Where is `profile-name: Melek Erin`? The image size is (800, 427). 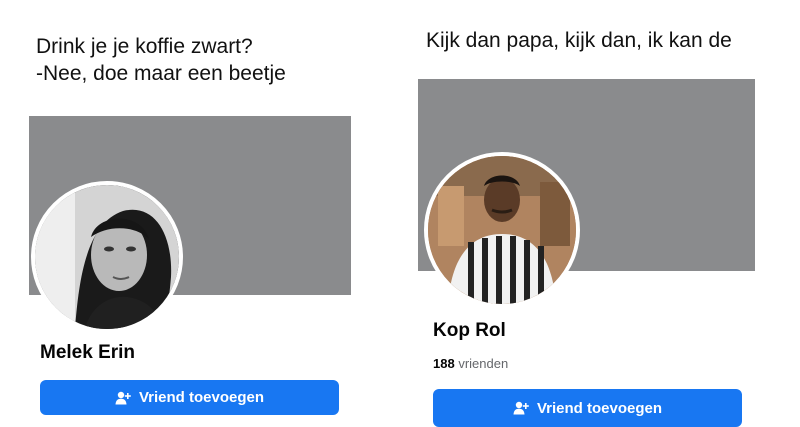
profile-name: Melek Erin is located at coordinates (88, 352).